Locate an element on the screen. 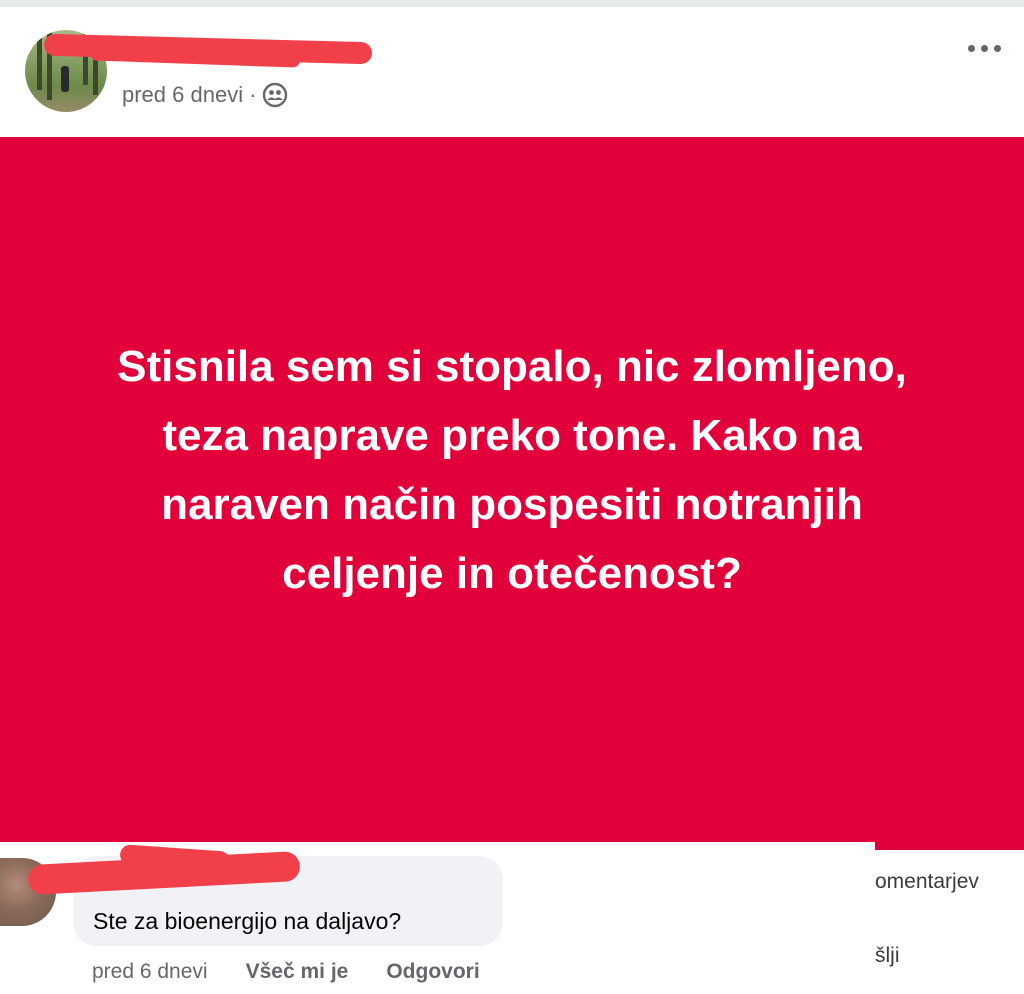 The height and width of the screenshot is (994, 1024). reply-comment-button: Odgovori is located at coordinates (432, 972).